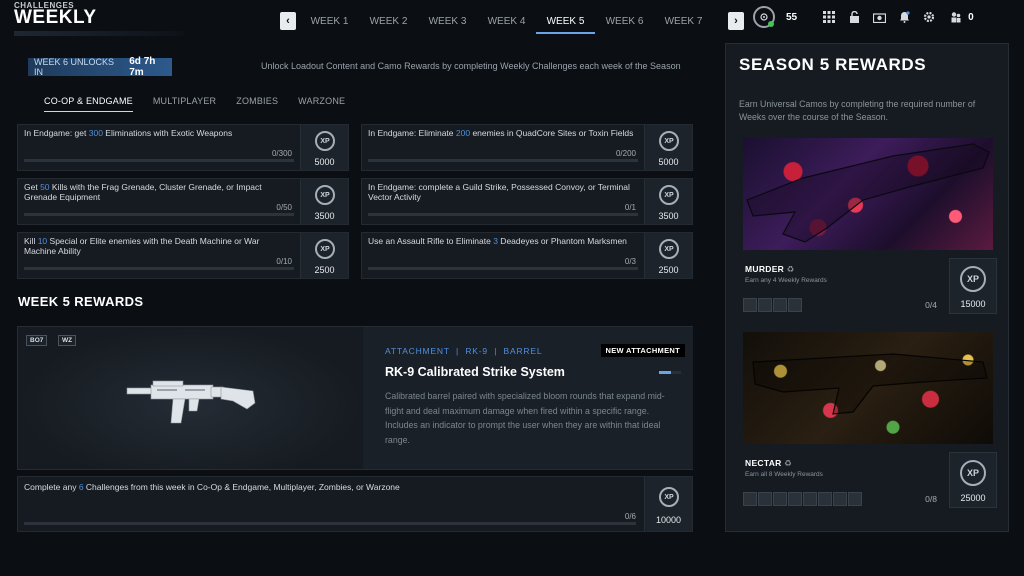  Describe the element at coordinates (284, 261) in the screenshot. I see `challenge-progress: 0/10` at that location.